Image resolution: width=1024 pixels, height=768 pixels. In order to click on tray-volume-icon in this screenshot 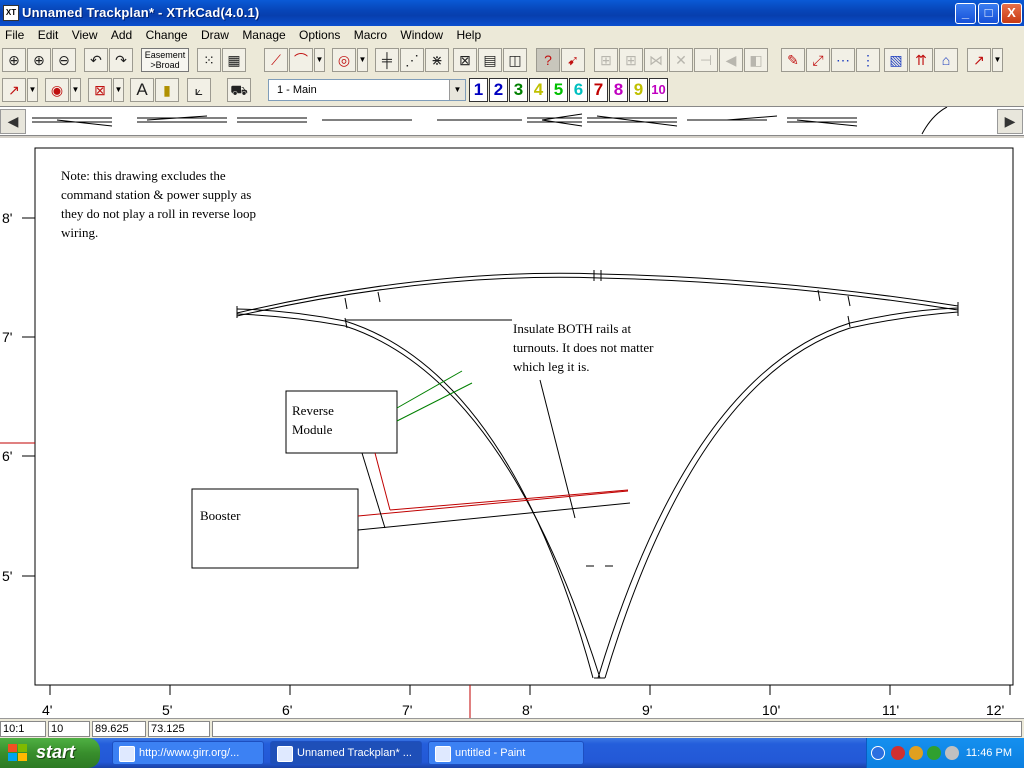, I will do `click(952, 753)`.